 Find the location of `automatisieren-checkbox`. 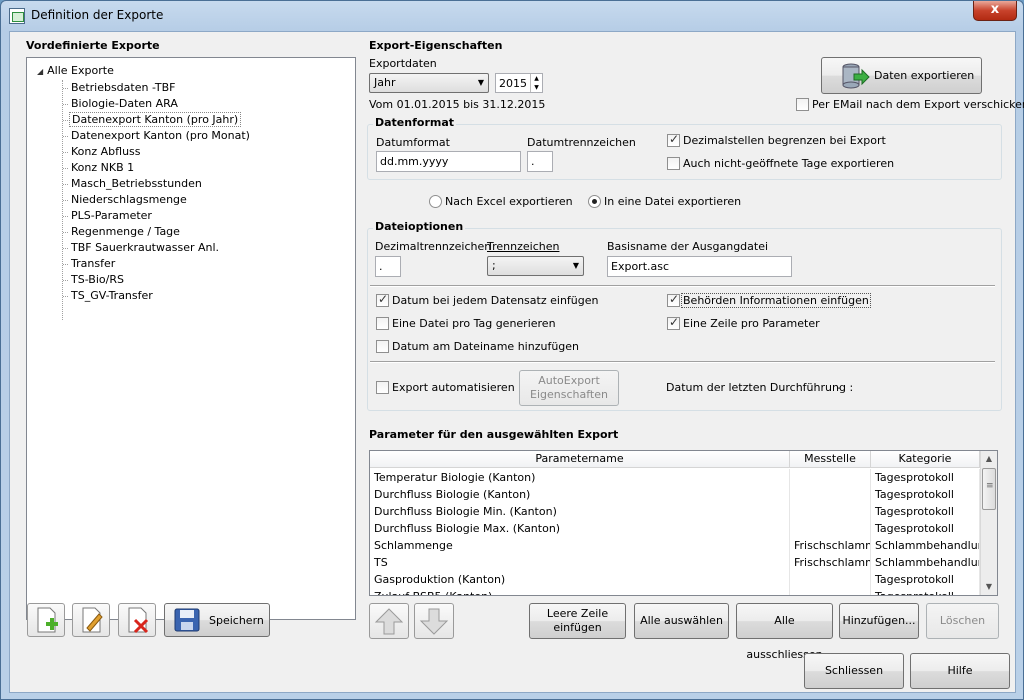

automatisieren-checkbox is located at coordinates (382, 387).